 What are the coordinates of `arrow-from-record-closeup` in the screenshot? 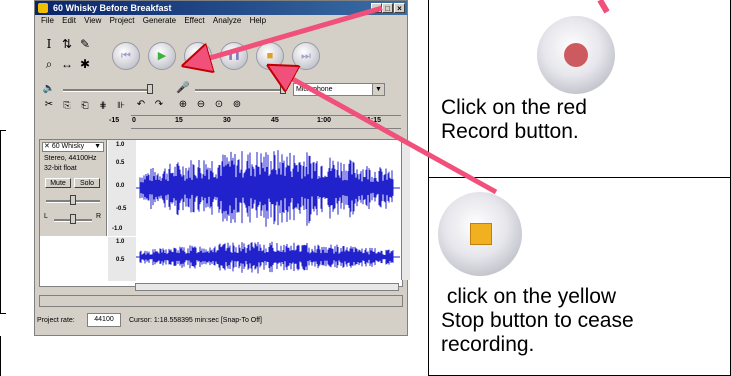 It's located at (603, 7).